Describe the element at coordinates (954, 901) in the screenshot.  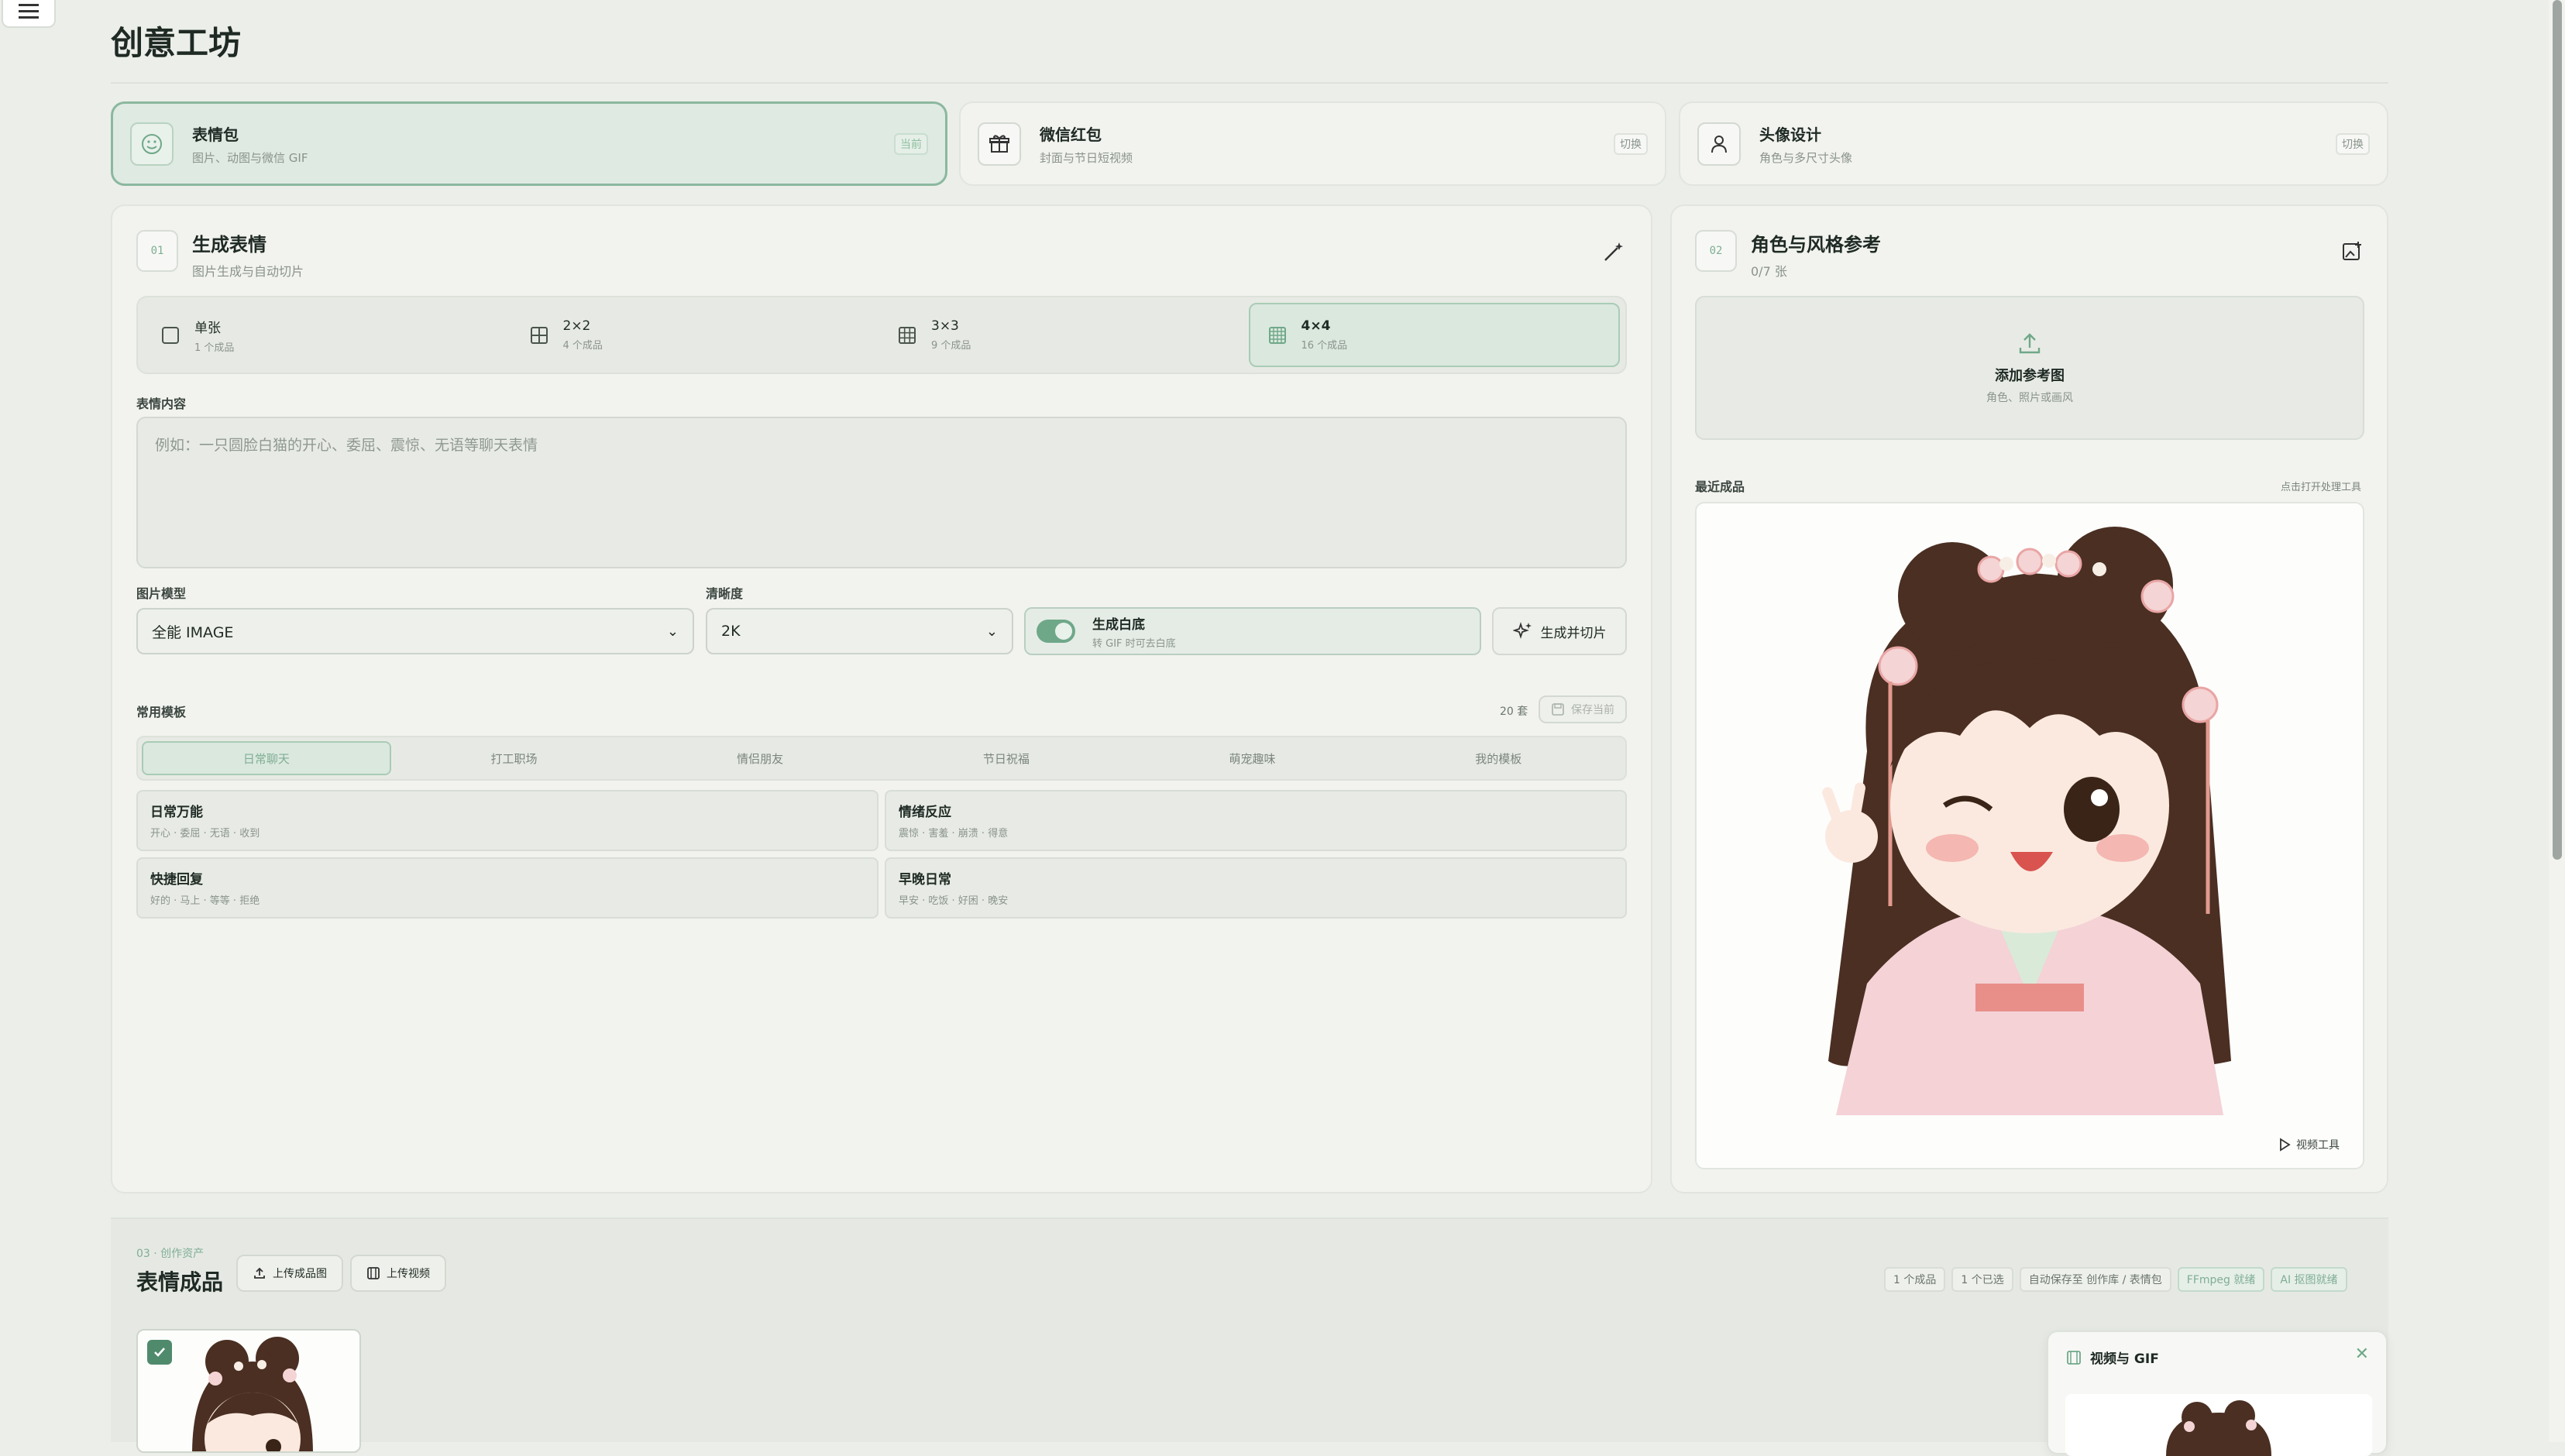
I see `template-tags: 早安 · 吃饭 · 好困 · 晚安` at that location.